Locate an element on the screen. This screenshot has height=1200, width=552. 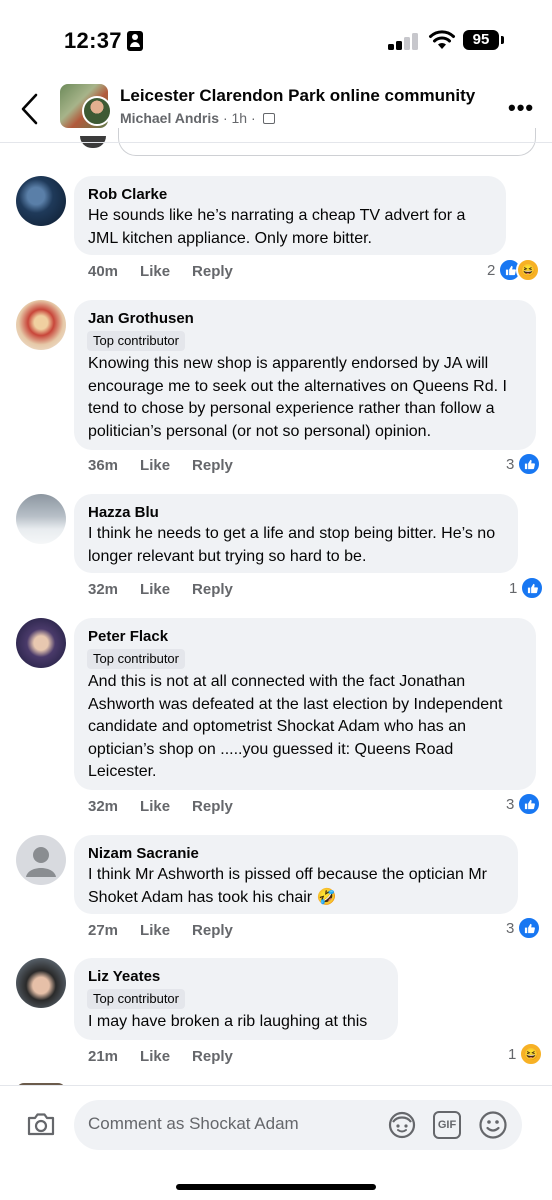
commenter-name: Hazza Blu is located at coordinates (296, 513).